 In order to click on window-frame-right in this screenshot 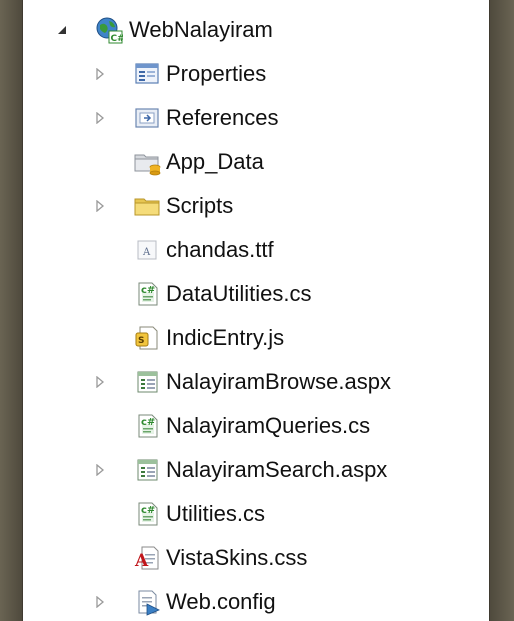, I will do `click(502, 310)`.